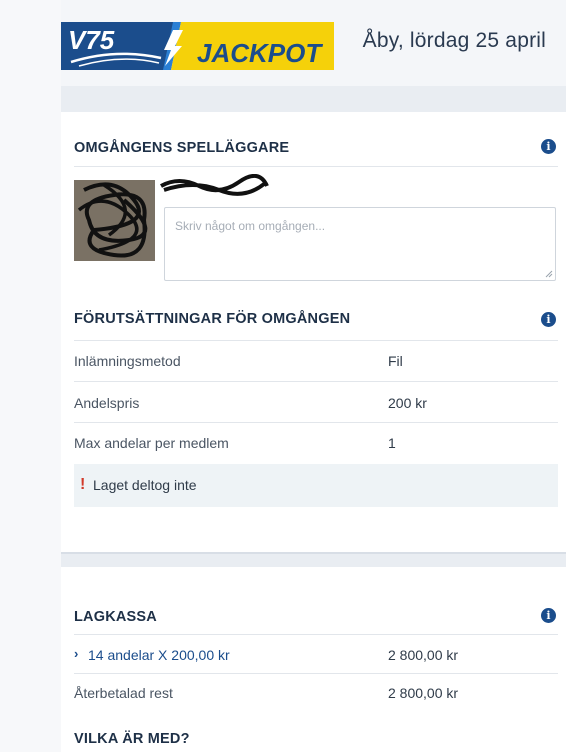 The width and height of the screenshot is (566, 752). Describe the element at coordinates (212, 319) in the screenshot. I see `forutsattningar-title: FÖRUTSÄTTNINGAR FÖR OMGÅNGEN` at that location.